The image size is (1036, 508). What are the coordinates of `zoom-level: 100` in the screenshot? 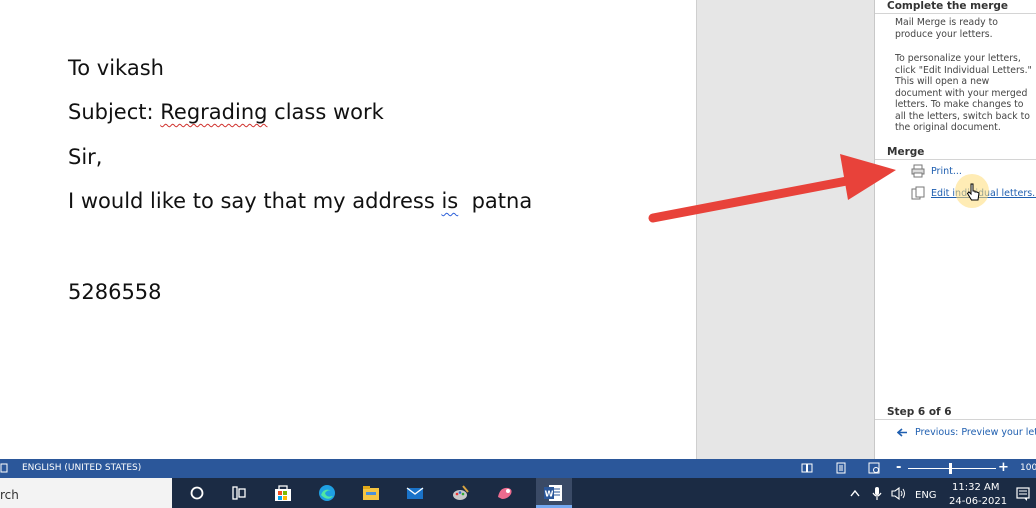 It's located at (1028, 468).